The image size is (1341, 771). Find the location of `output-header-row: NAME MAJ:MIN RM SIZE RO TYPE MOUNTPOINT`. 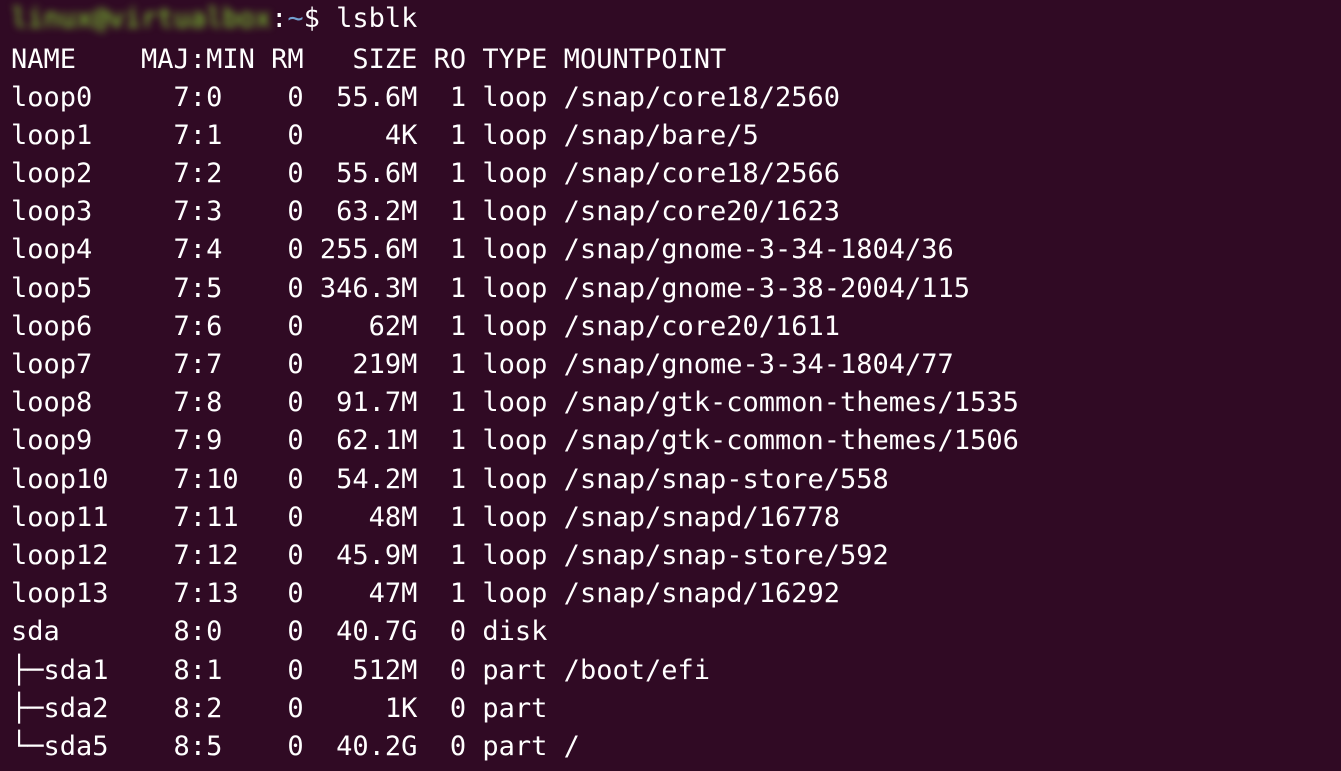

output-header-row: NAME MAJ:MIN RM SIZE RO TYPE MOUNTPOINT is located at coordinates (369, 59).